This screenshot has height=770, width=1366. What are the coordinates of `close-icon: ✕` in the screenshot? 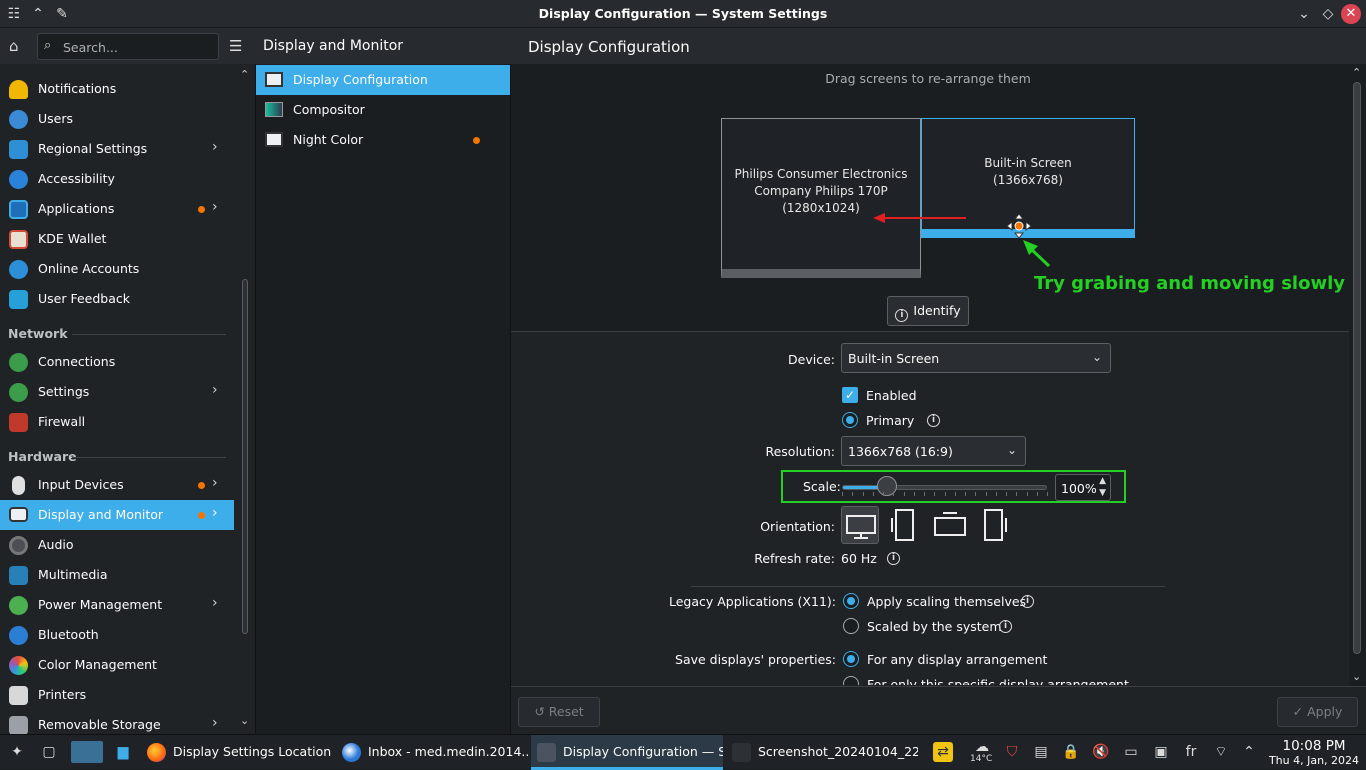 It's located at (1351, 14).